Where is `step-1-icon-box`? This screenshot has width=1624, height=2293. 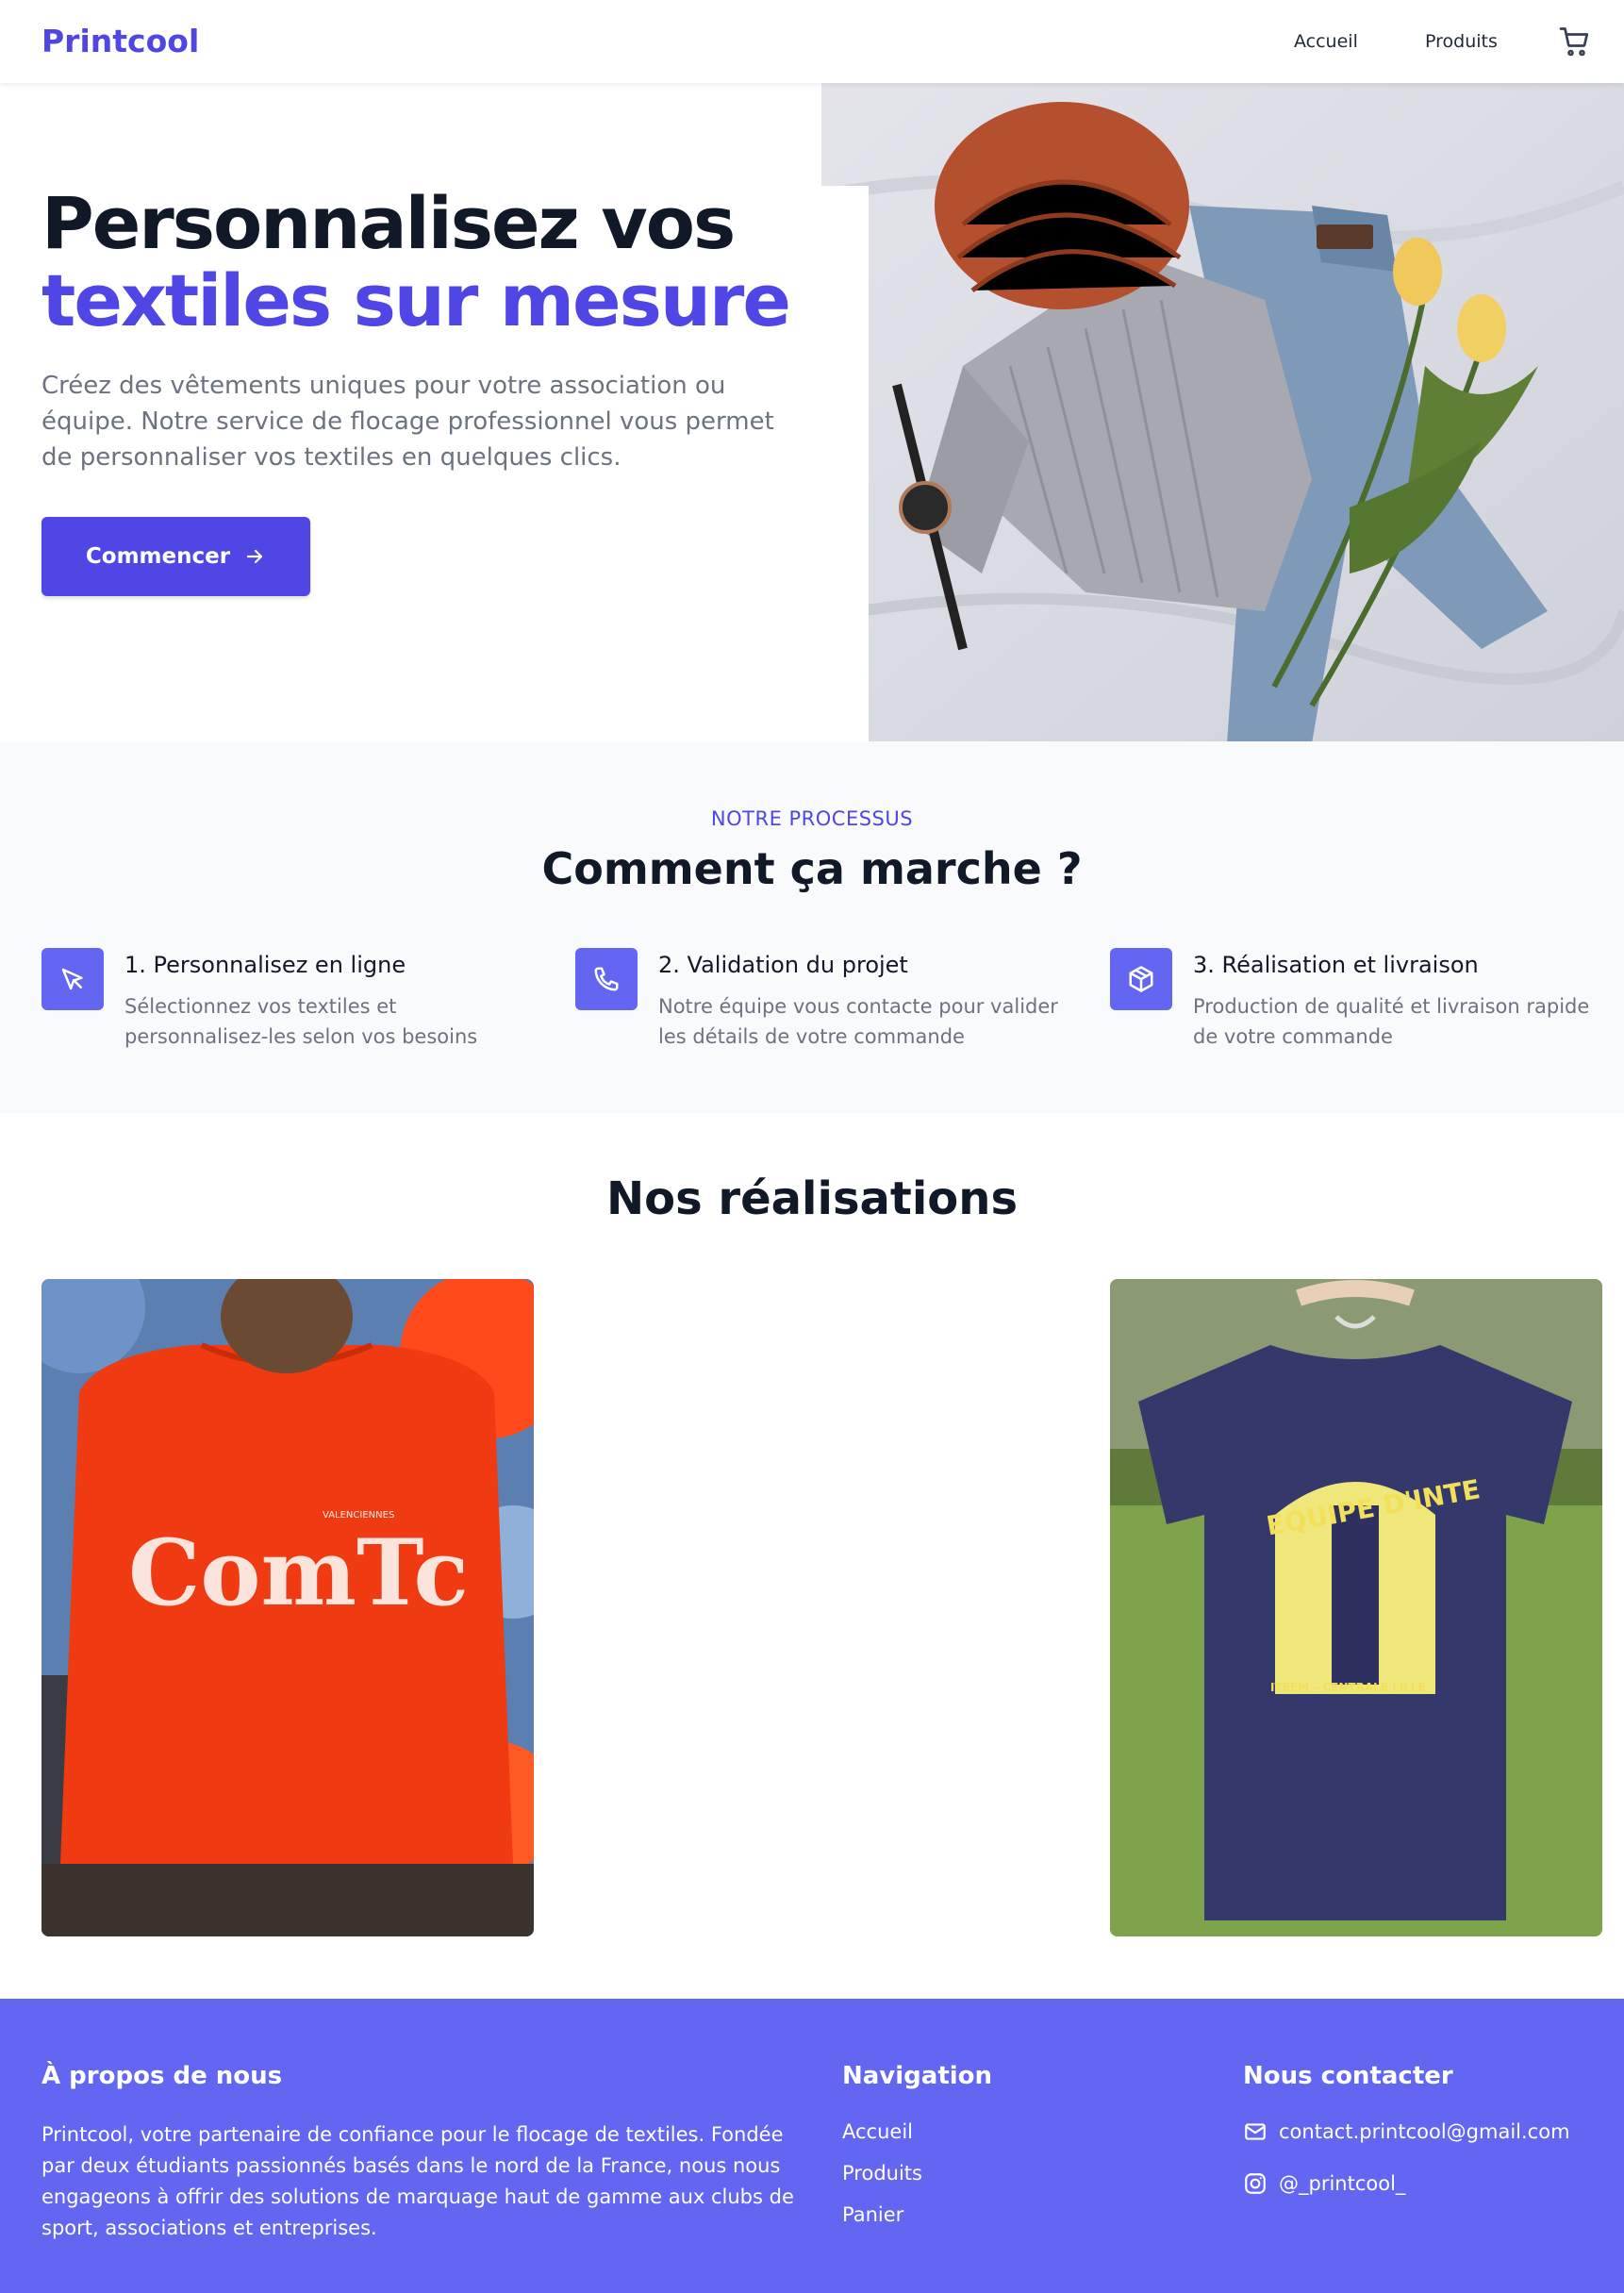
step-1-icon-box is located at coordinates (72, 979).